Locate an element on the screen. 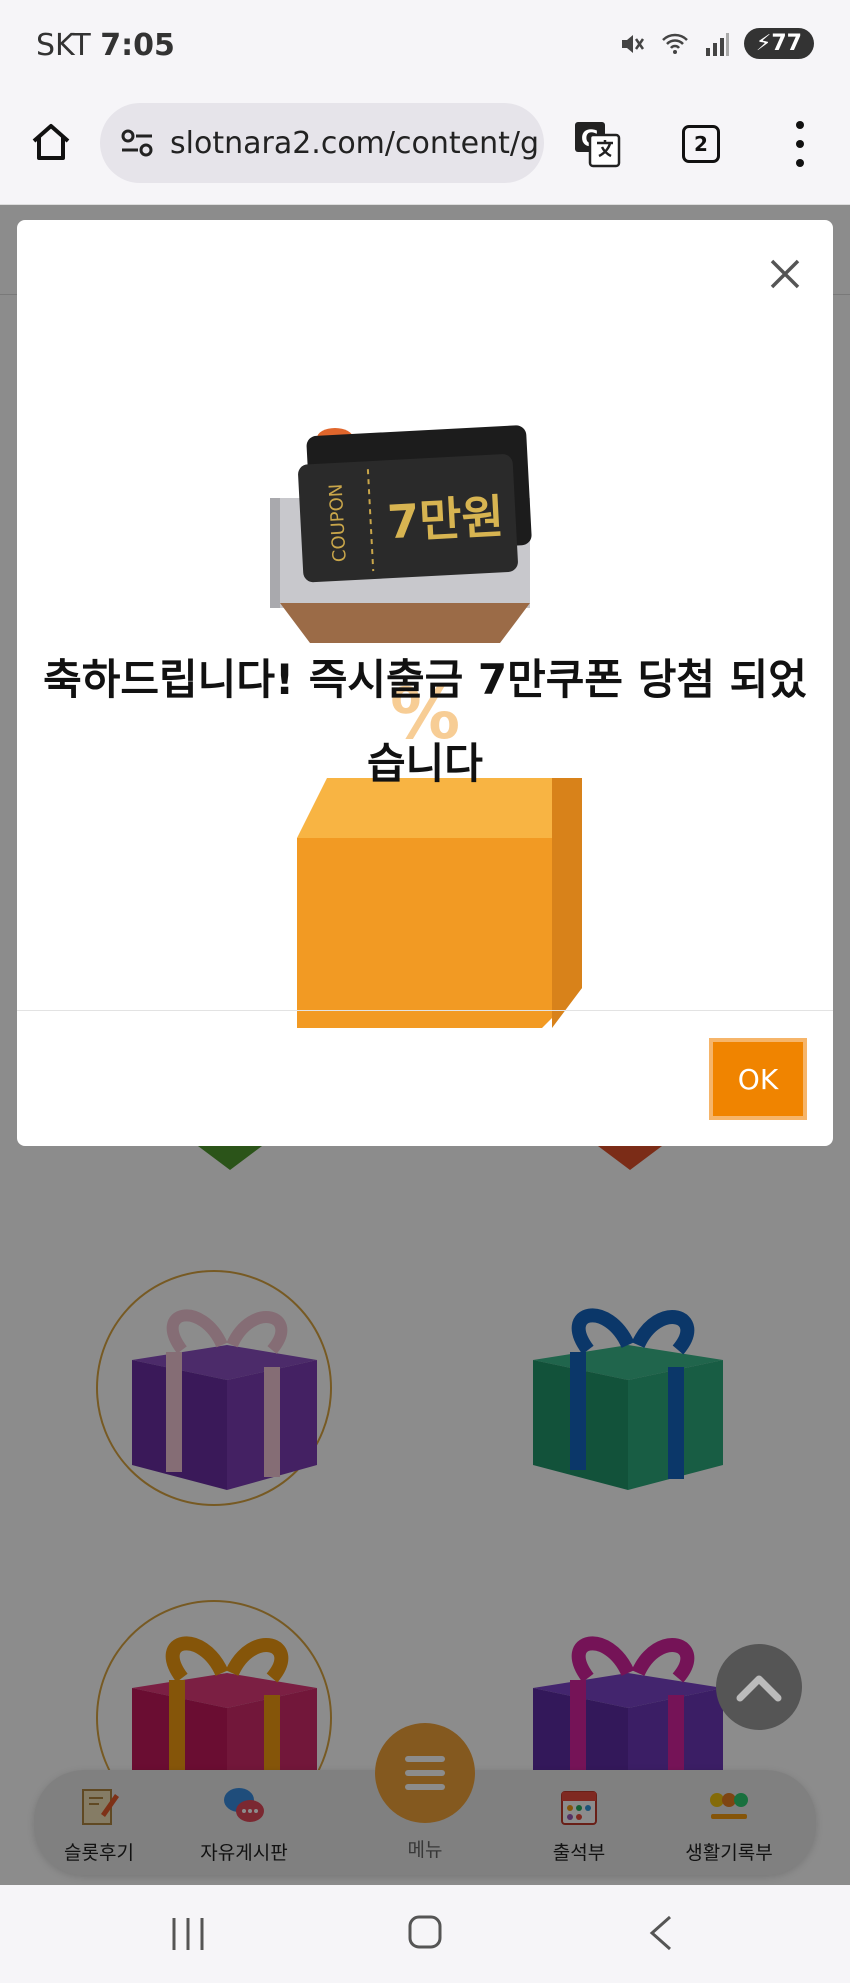  coupon-amount: 7만원 is located at coordinates (445, 519).